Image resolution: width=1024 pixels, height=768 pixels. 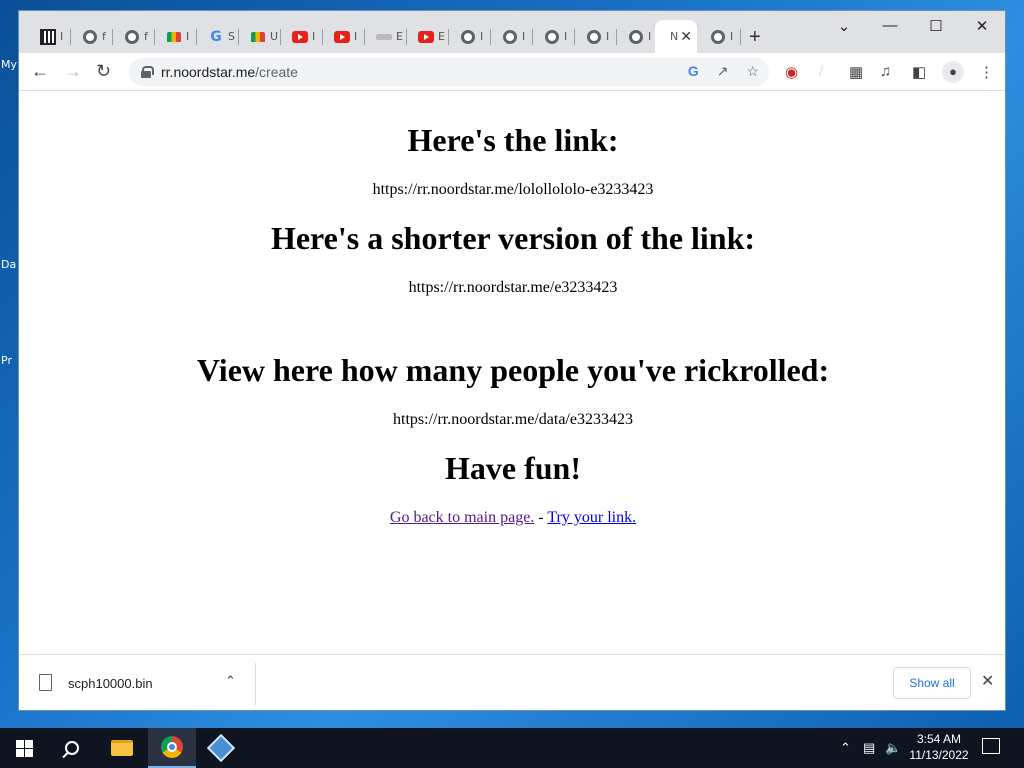 What do you see at coordinates (982, 26) in the screenshot?
I see `close-window-button: ✕` at bounding box center [982, 26].